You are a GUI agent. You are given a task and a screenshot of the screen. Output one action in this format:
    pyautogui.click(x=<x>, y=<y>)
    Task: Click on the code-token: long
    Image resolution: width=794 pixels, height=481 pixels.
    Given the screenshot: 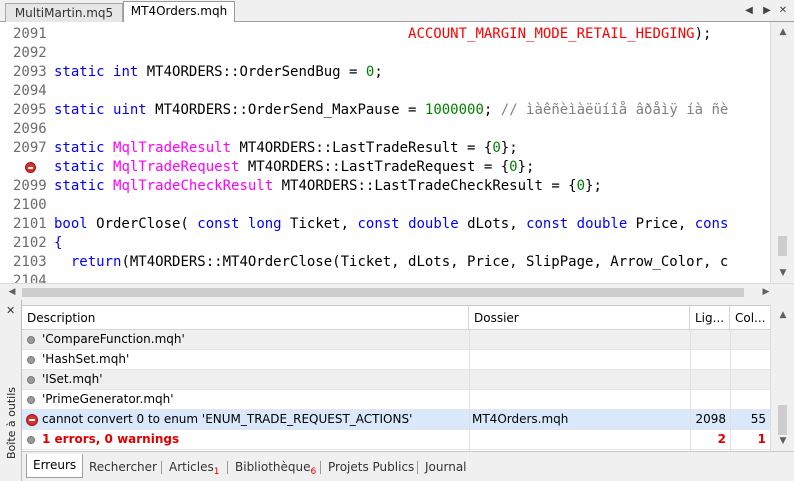 What is the action you would take?
    pyautogui.click(x=264, y=224)
    